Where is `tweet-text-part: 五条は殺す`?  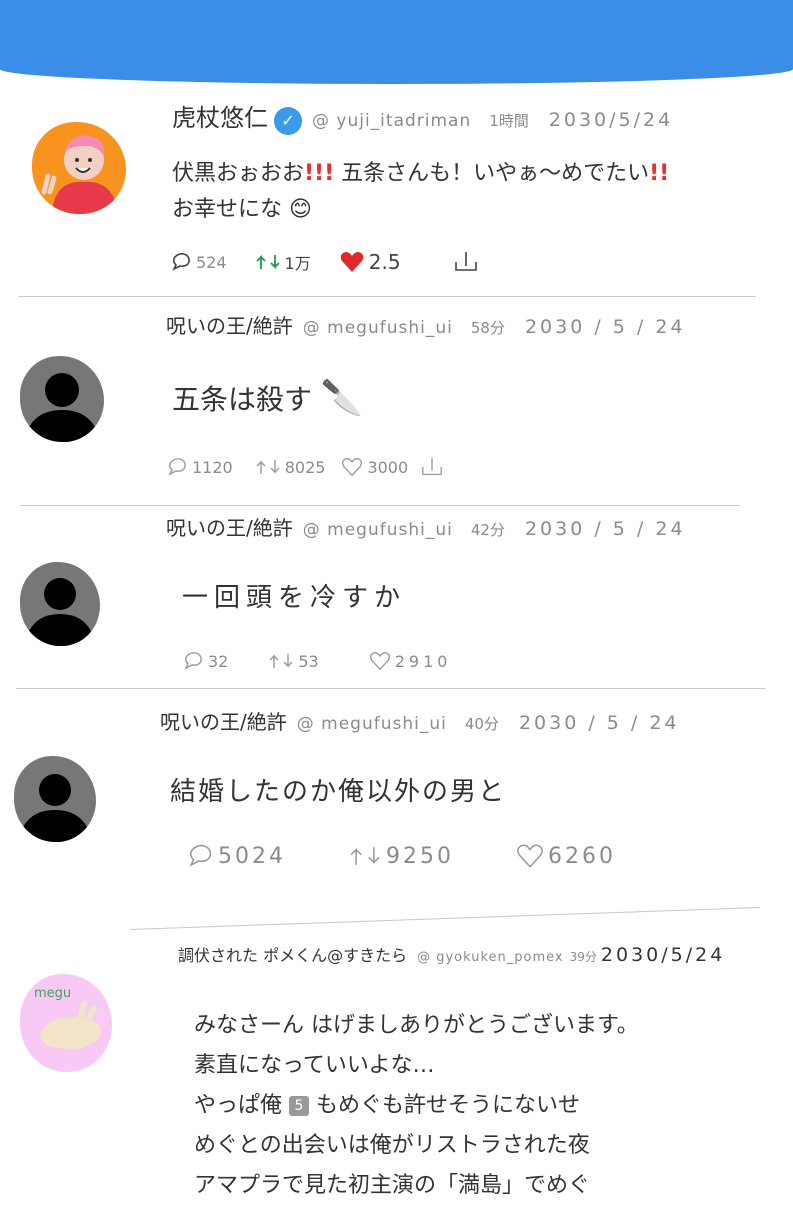 tweet-text-part: 五条は殺す is located at coordinates (242, 399).